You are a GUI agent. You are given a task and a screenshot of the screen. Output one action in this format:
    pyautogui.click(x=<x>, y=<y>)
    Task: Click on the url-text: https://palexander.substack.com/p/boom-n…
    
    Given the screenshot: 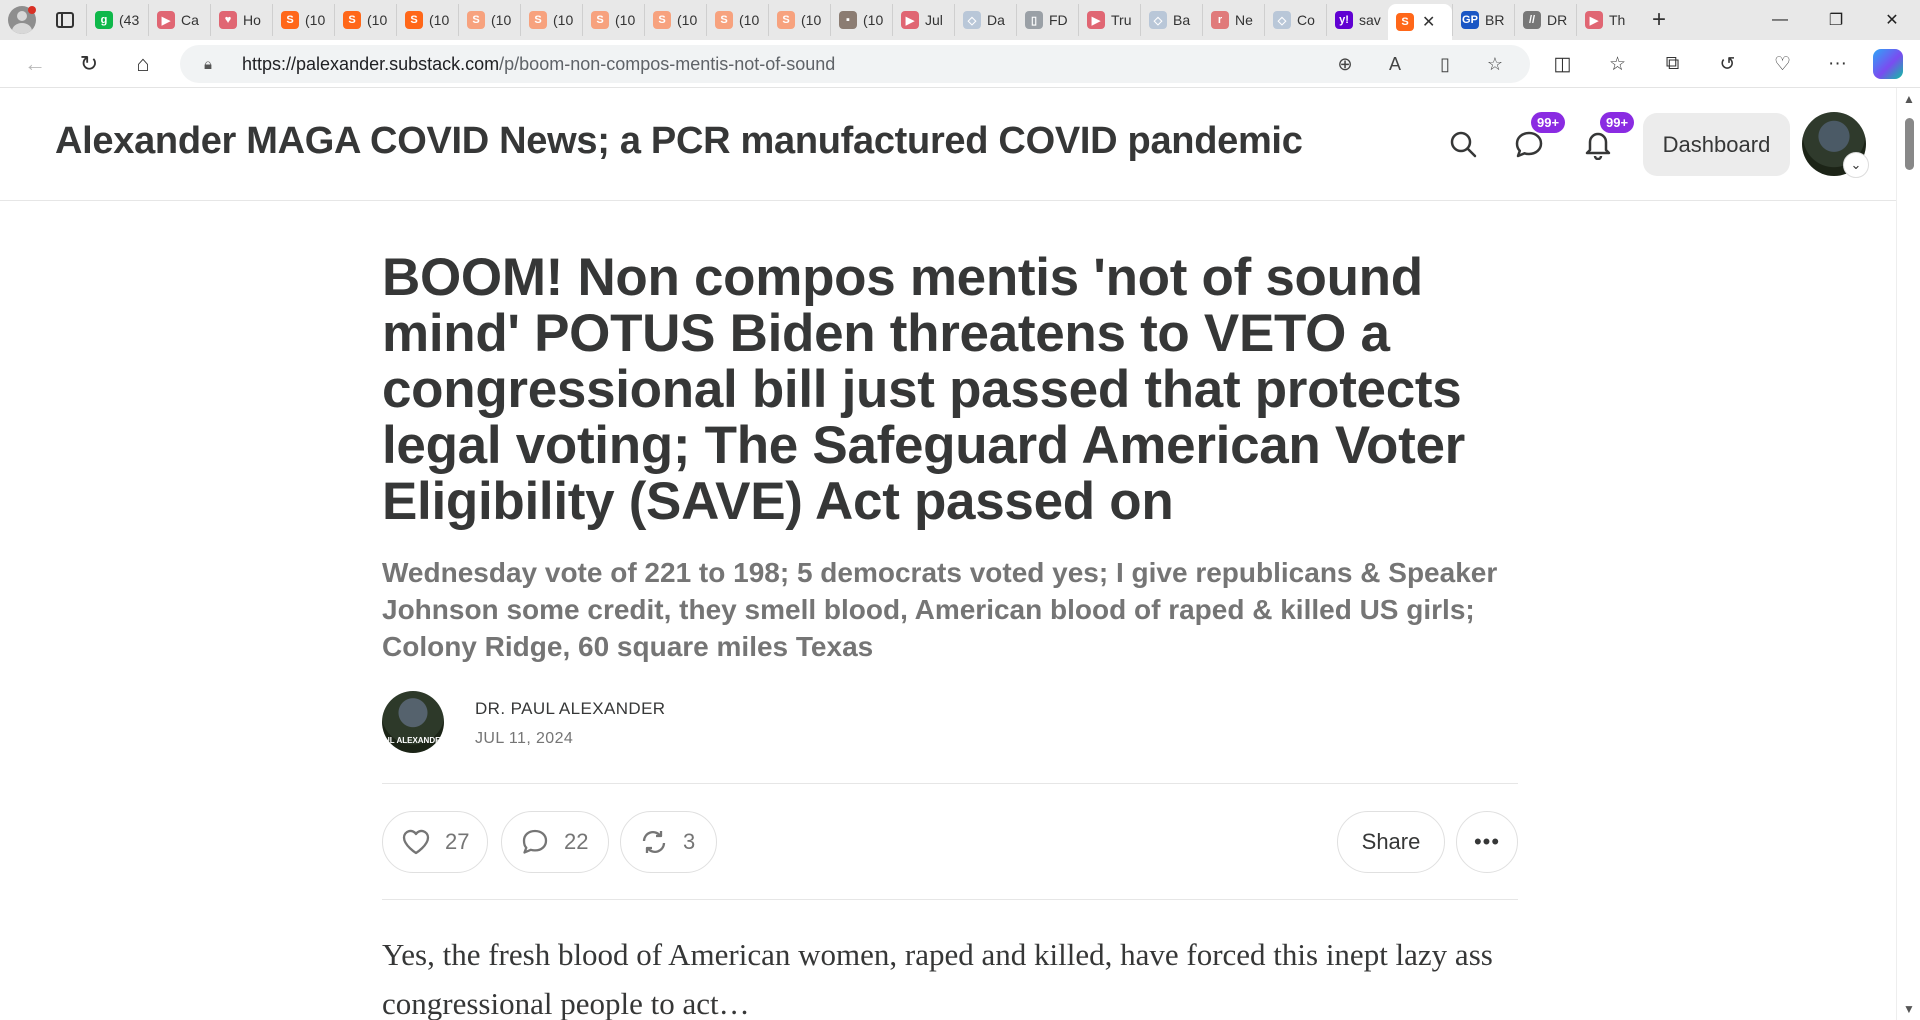 What is the action you would take?
    pyautogui.click(x=538, y=64)
    